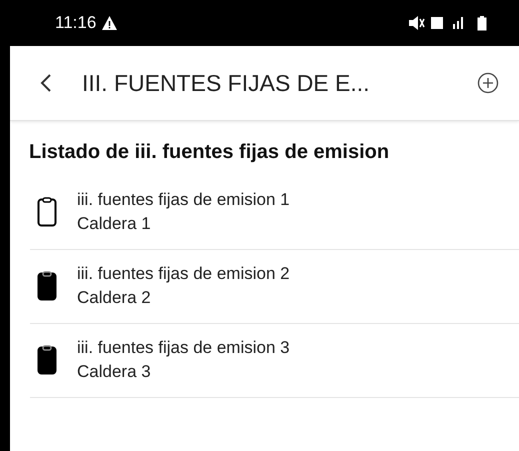  I want to click on item-subtitle: Caldera 2, so click(114, 298).